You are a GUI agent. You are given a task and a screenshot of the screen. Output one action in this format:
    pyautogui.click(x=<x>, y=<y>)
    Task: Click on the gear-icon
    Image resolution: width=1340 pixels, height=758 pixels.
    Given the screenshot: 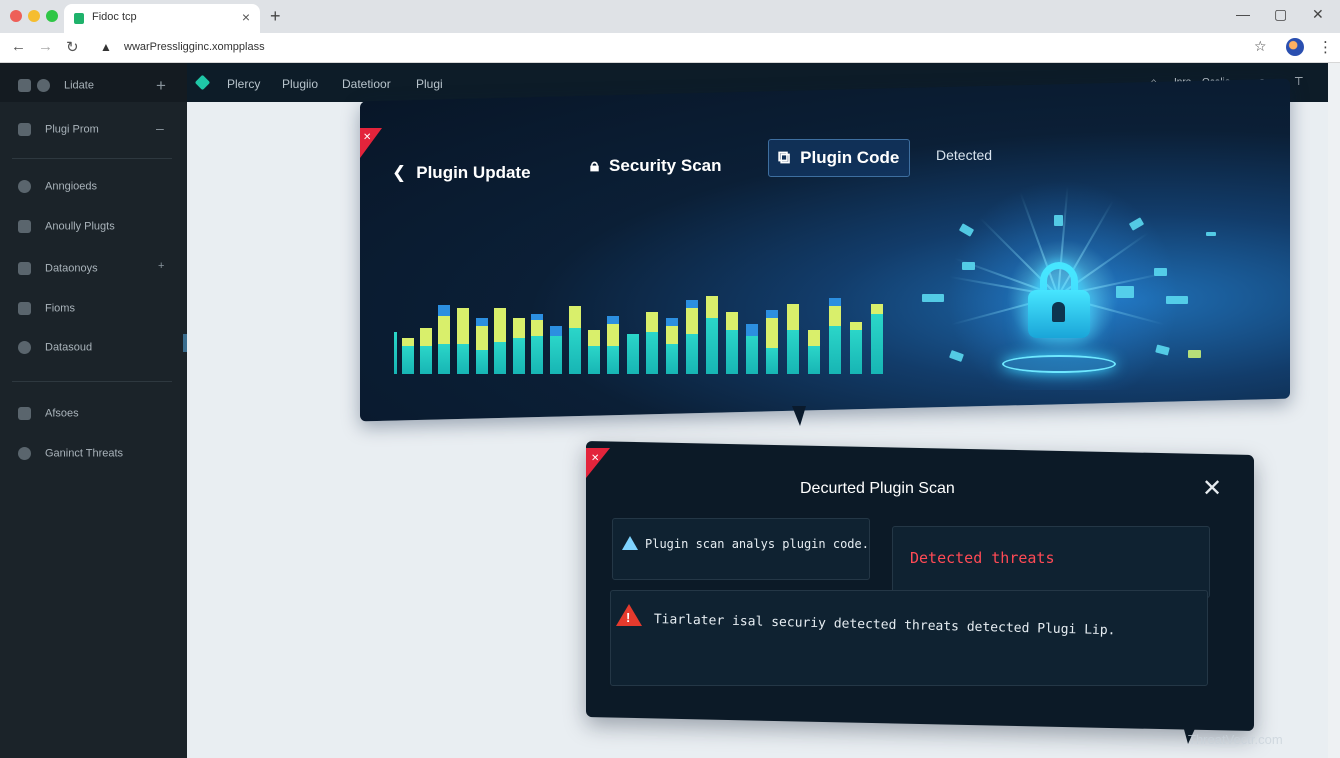 What is the action you would take?
    pyautogui.click(x=24, y=85)
    